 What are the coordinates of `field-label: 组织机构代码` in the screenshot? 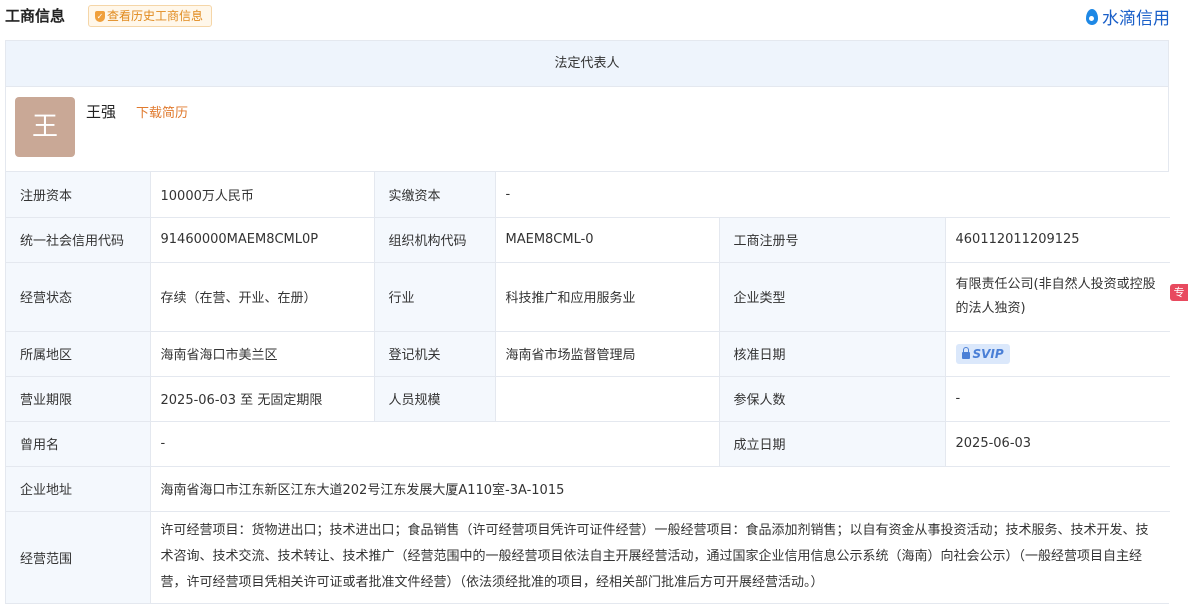 It's located at (434, 239).